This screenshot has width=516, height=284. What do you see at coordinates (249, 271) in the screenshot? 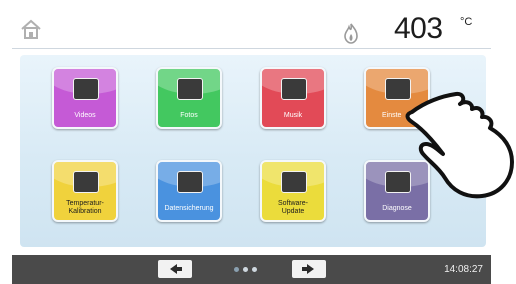
I see `page-indicator` at bounding box center [249, 271].